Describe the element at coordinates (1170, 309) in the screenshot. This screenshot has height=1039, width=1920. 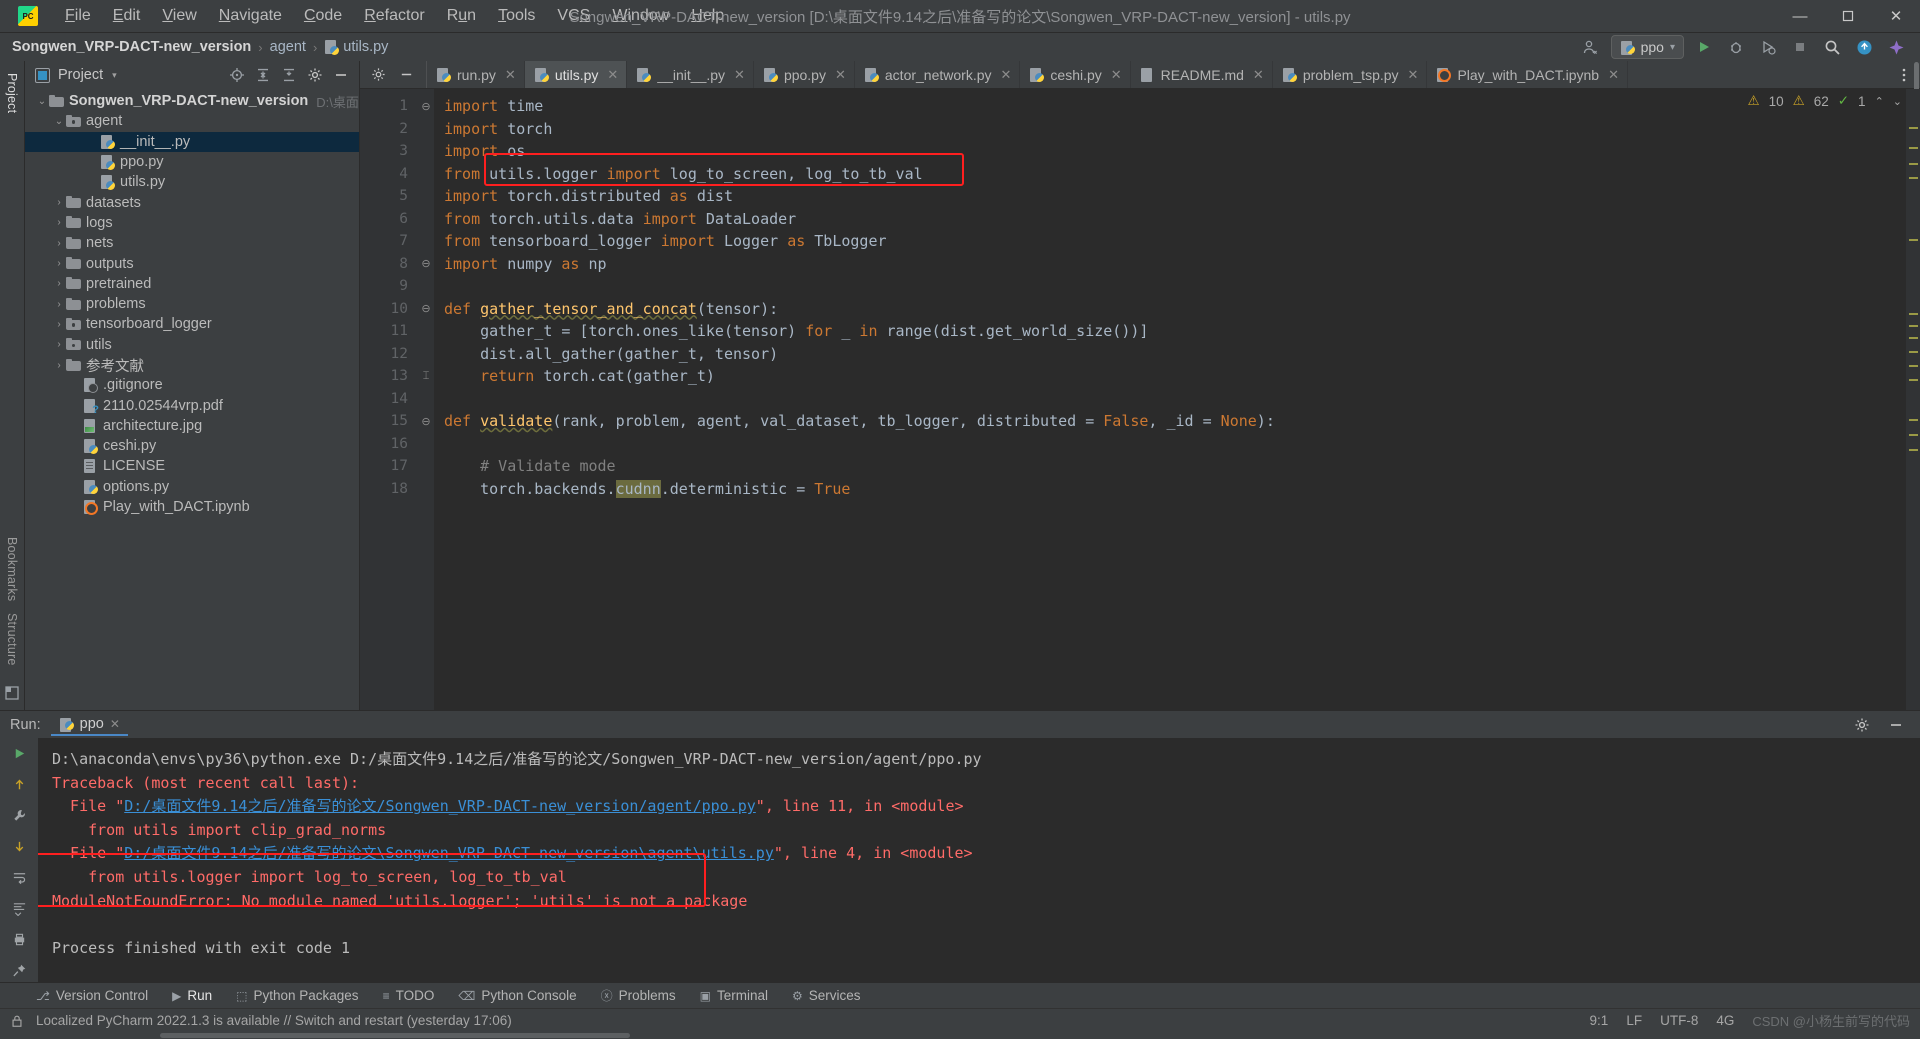
I see `code-line: def gather_tensor_and_concat(tensor):` at that location.